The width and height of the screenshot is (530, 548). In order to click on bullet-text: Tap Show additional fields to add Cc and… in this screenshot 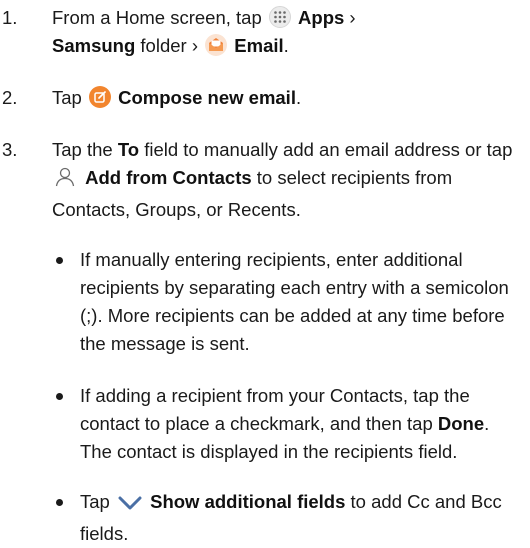, I will do `click(291, 517)`.